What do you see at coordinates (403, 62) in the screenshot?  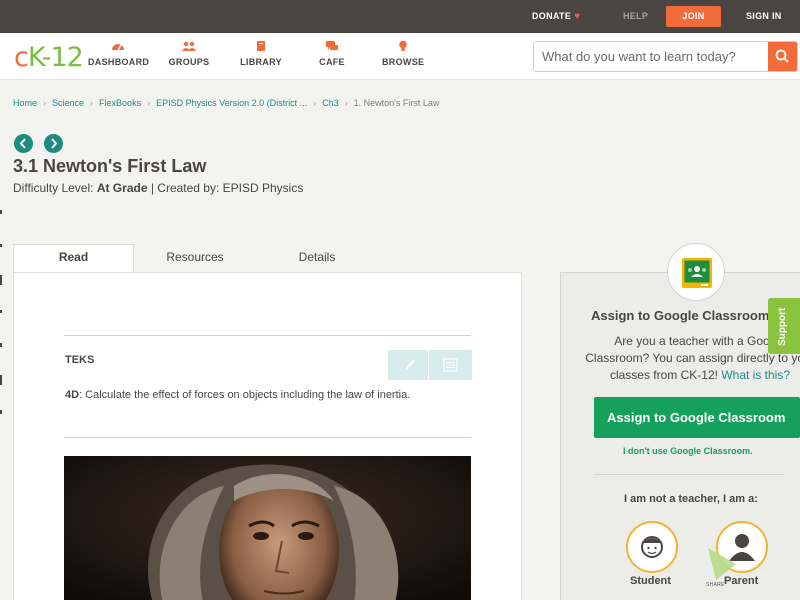 I see `nav-browse-label: BROWSE` at bounding box center [403, 62].